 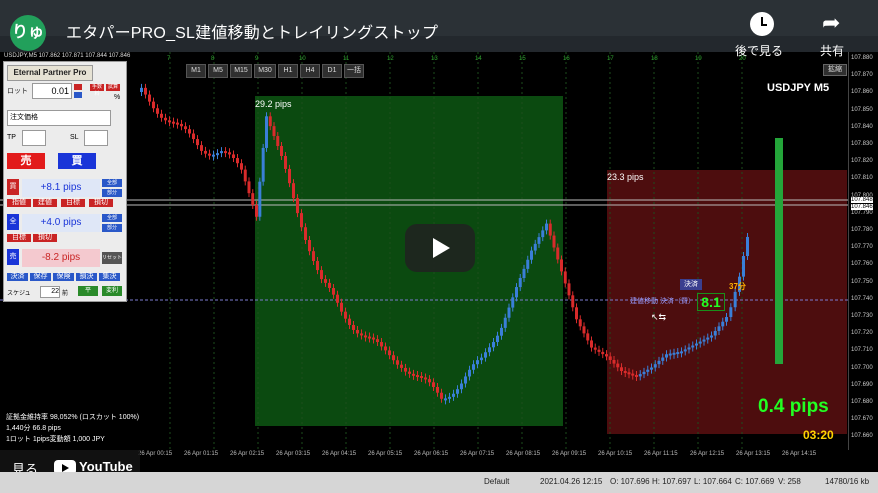 What do you see at coordinates (753, 454) in the screenshot?
I see `time-tick: 26 Apr 13:15` at bounding box center [753, 454].